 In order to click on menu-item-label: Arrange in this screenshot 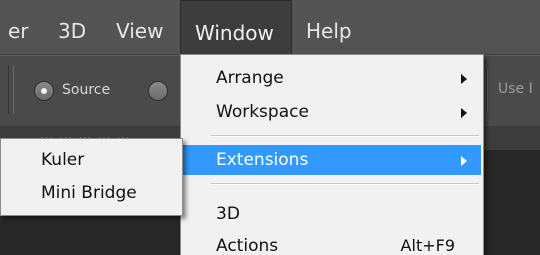, I will do `click(250, 78)`.